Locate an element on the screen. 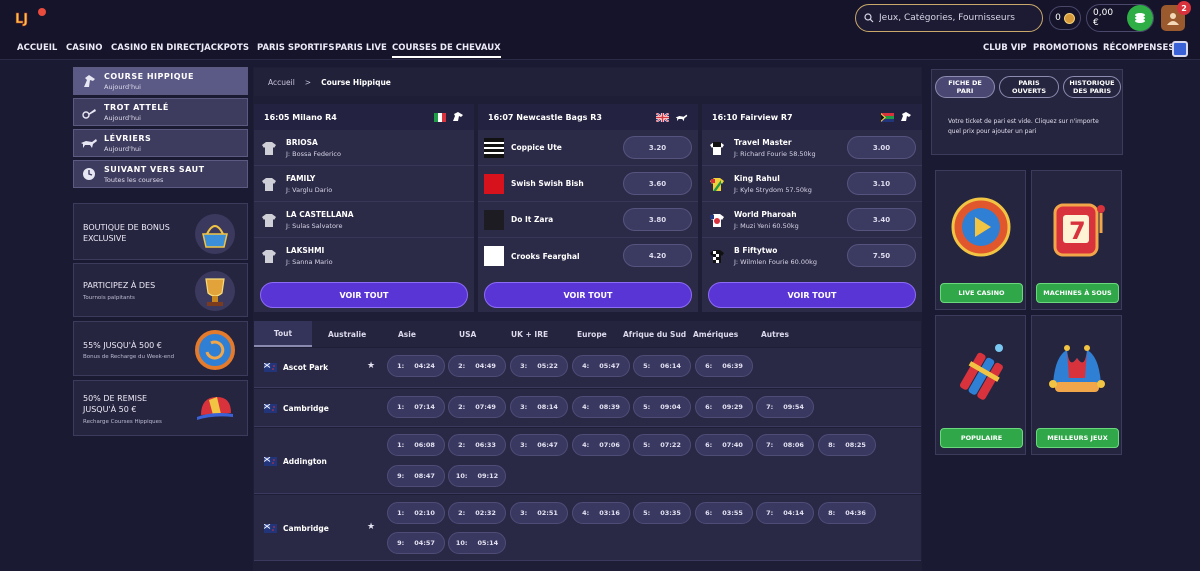 Image resolution: width=1200 pixels, height=571 pixels. nav-promotions: PROMOTIONS is located at coordinates (1065, 48).